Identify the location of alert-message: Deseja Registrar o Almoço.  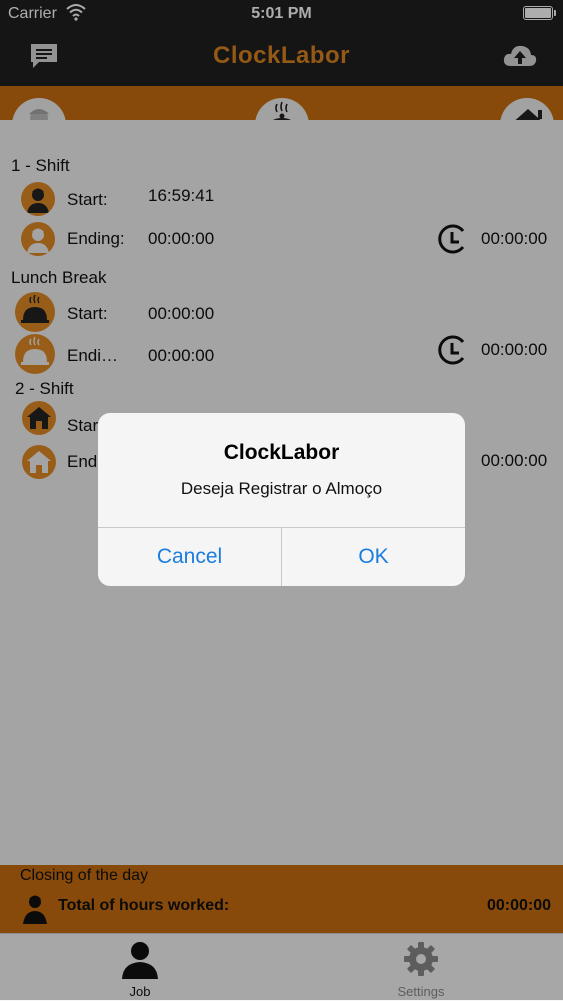
(281, 488).